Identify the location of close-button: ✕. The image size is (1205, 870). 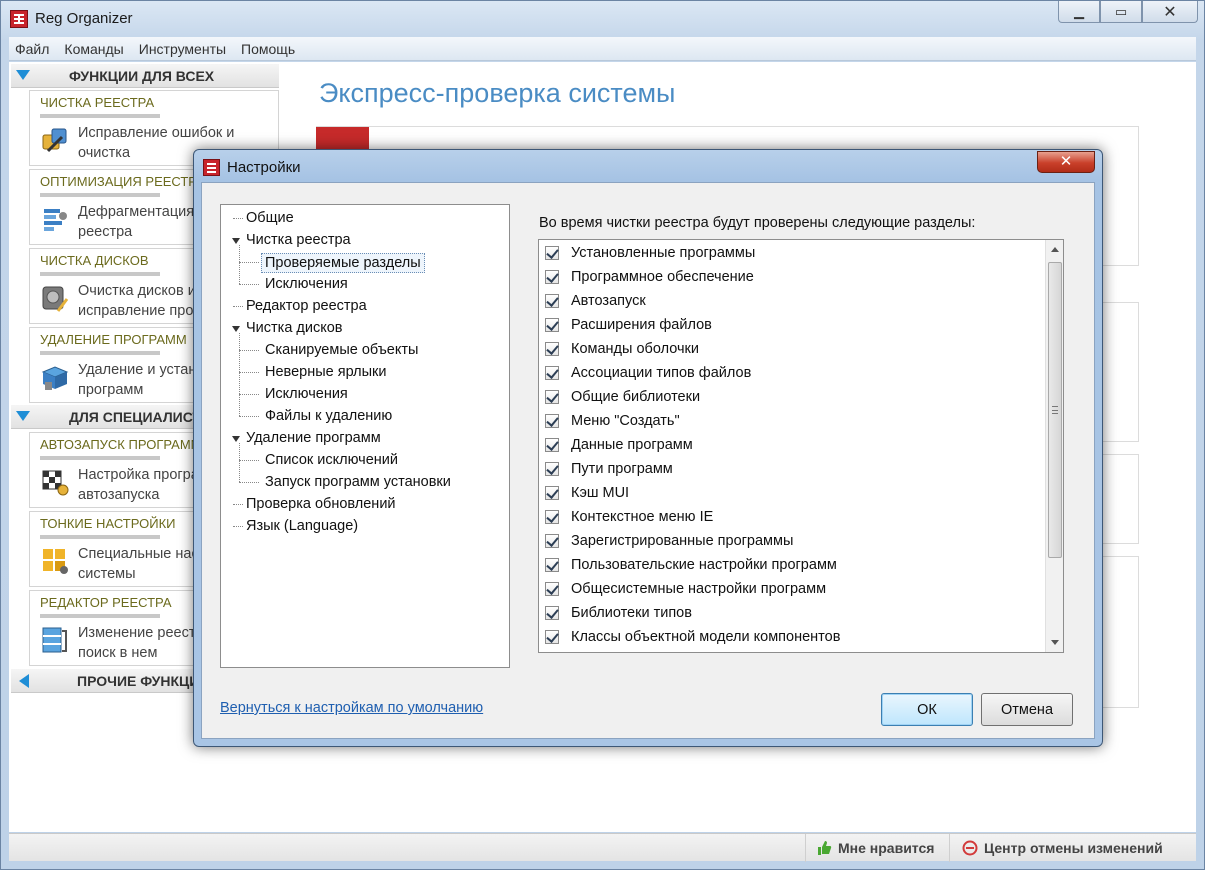
(1170, 12).